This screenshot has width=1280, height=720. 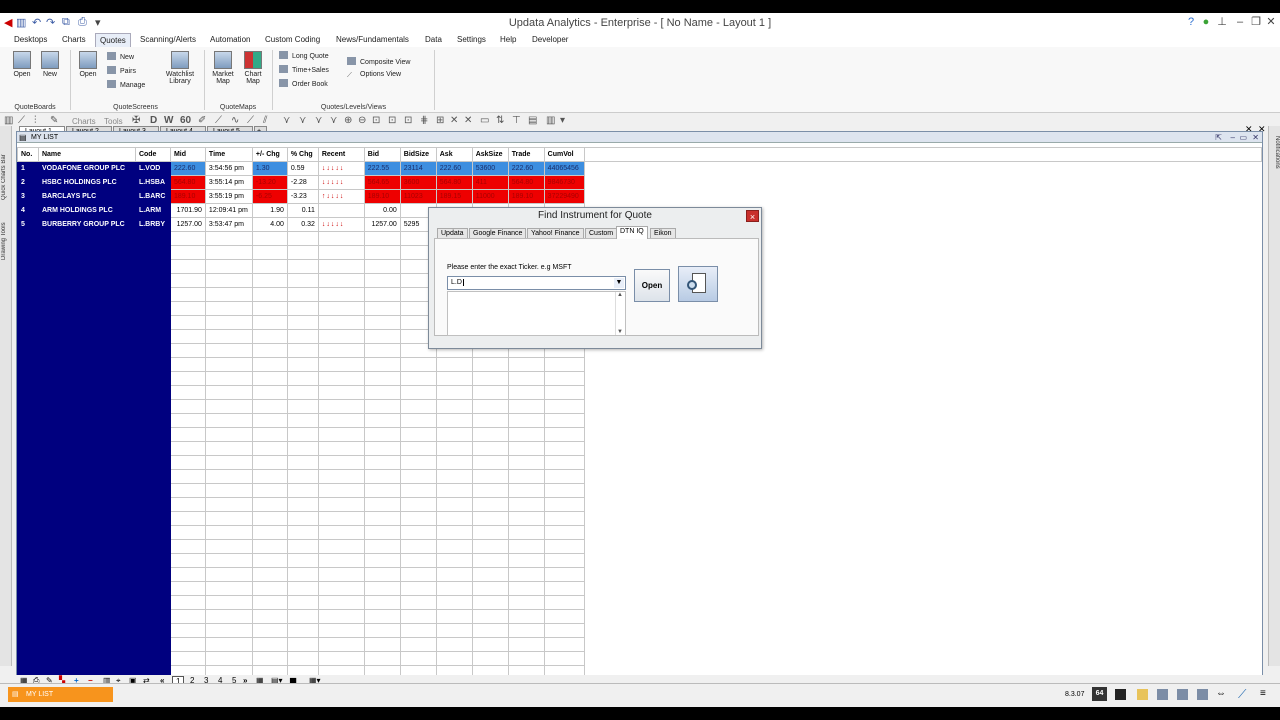 I want to click on market-map-button: Market Map, so click(x=223, y=68).